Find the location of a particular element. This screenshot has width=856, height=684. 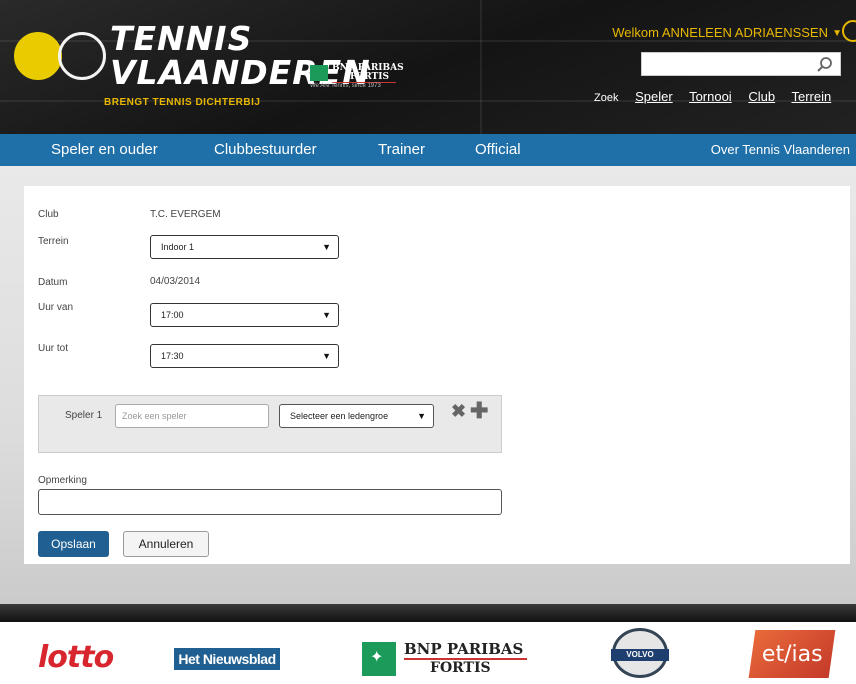

search-icon is located at coordinates (825, 65).